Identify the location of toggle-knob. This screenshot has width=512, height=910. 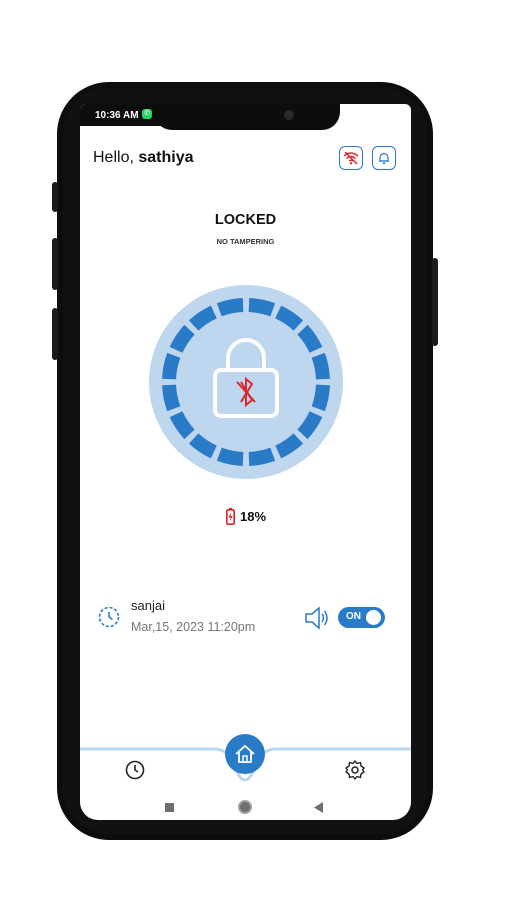
(373, 617).